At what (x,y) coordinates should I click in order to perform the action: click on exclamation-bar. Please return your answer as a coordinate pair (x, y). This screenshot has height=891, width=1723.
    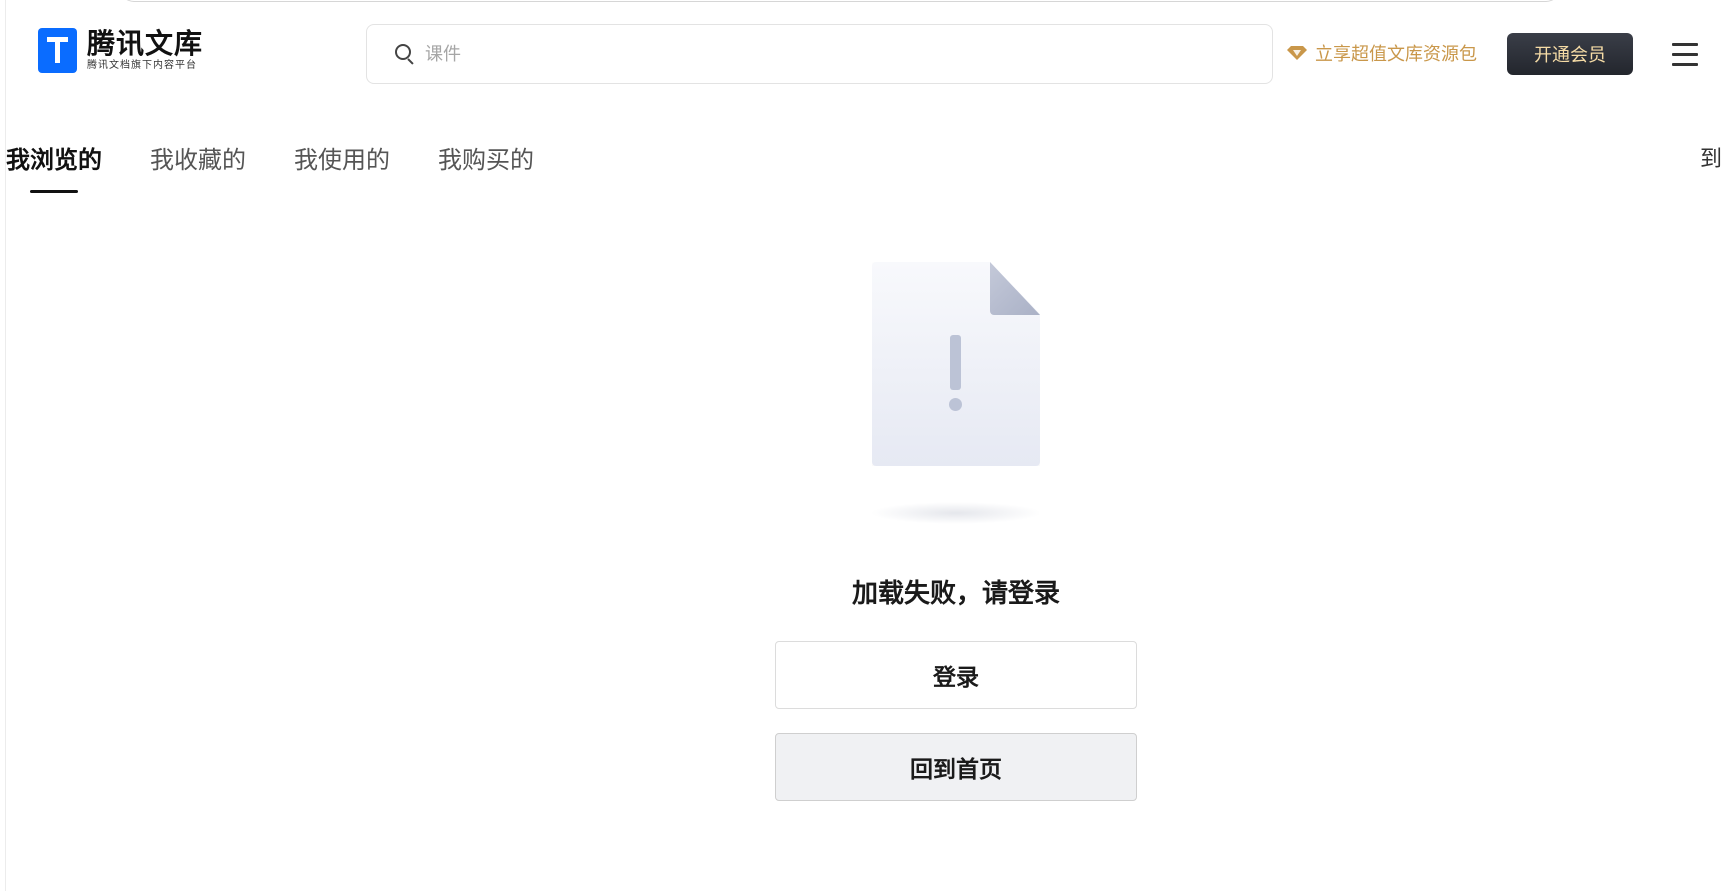
    Looking at the image, I should click on (955, 362).